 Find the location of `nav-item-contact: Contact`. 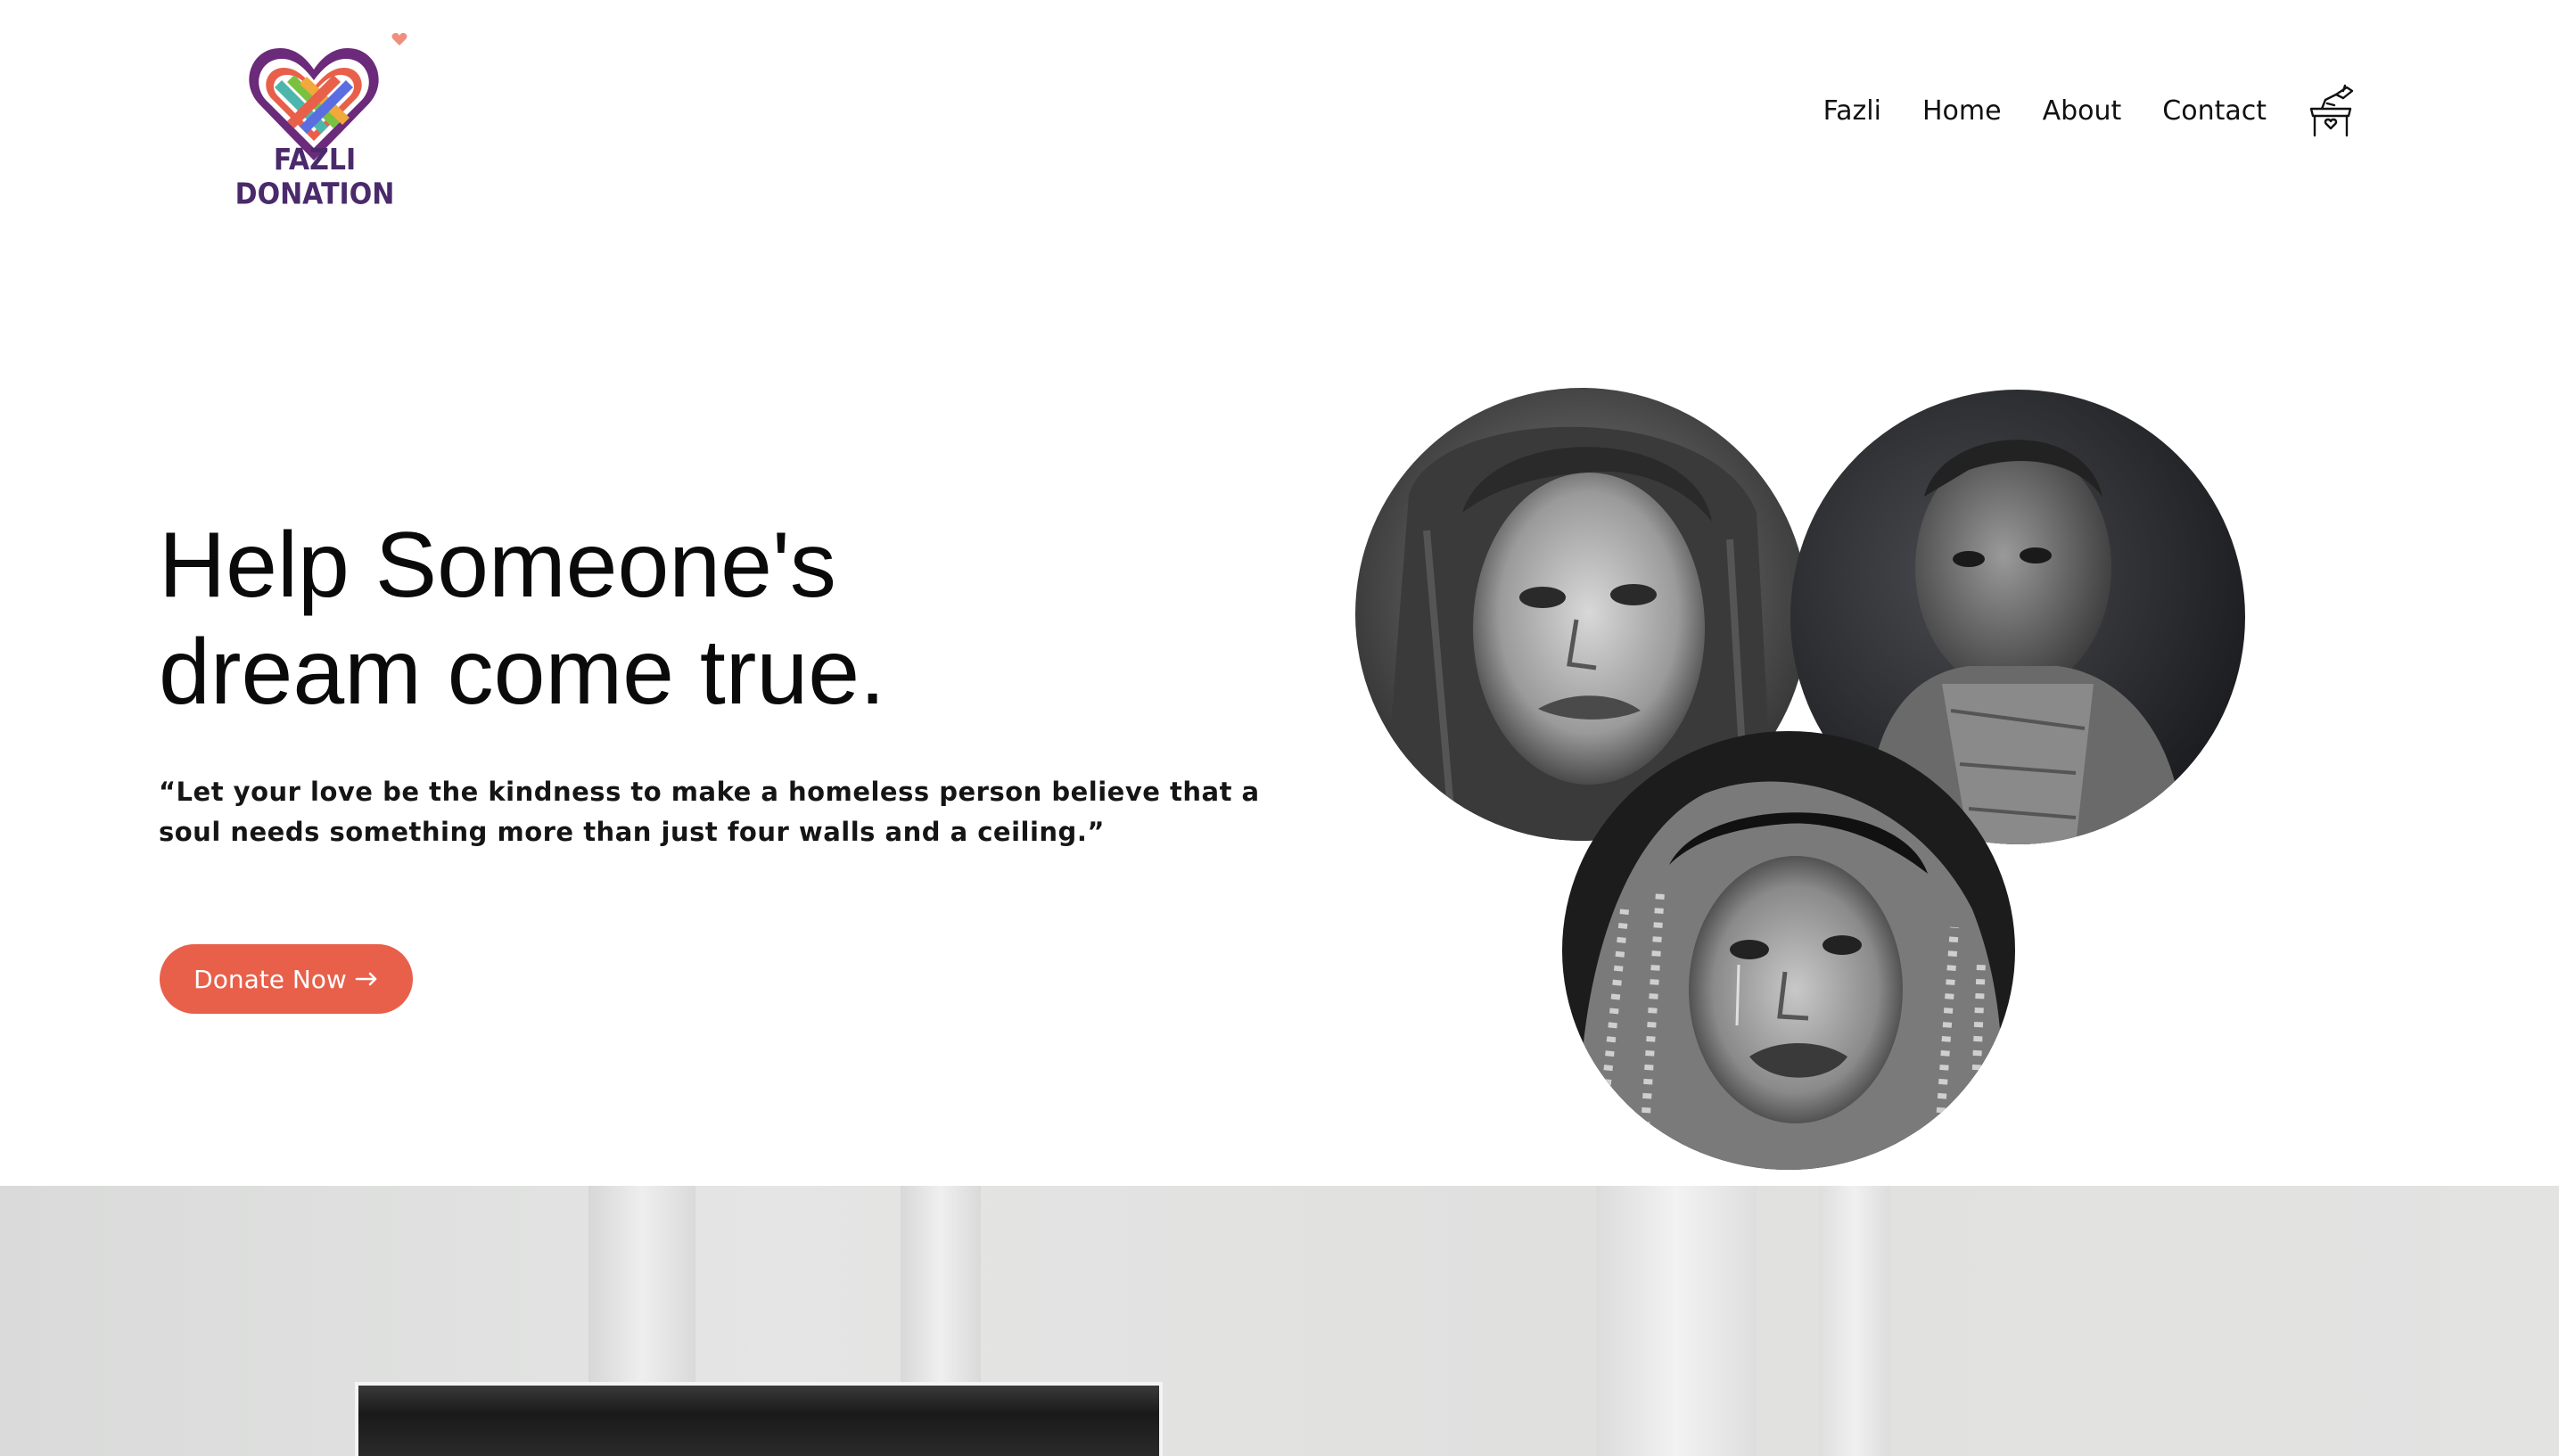

nav-item-contact: Contact is located at coordinates (2214, 111).